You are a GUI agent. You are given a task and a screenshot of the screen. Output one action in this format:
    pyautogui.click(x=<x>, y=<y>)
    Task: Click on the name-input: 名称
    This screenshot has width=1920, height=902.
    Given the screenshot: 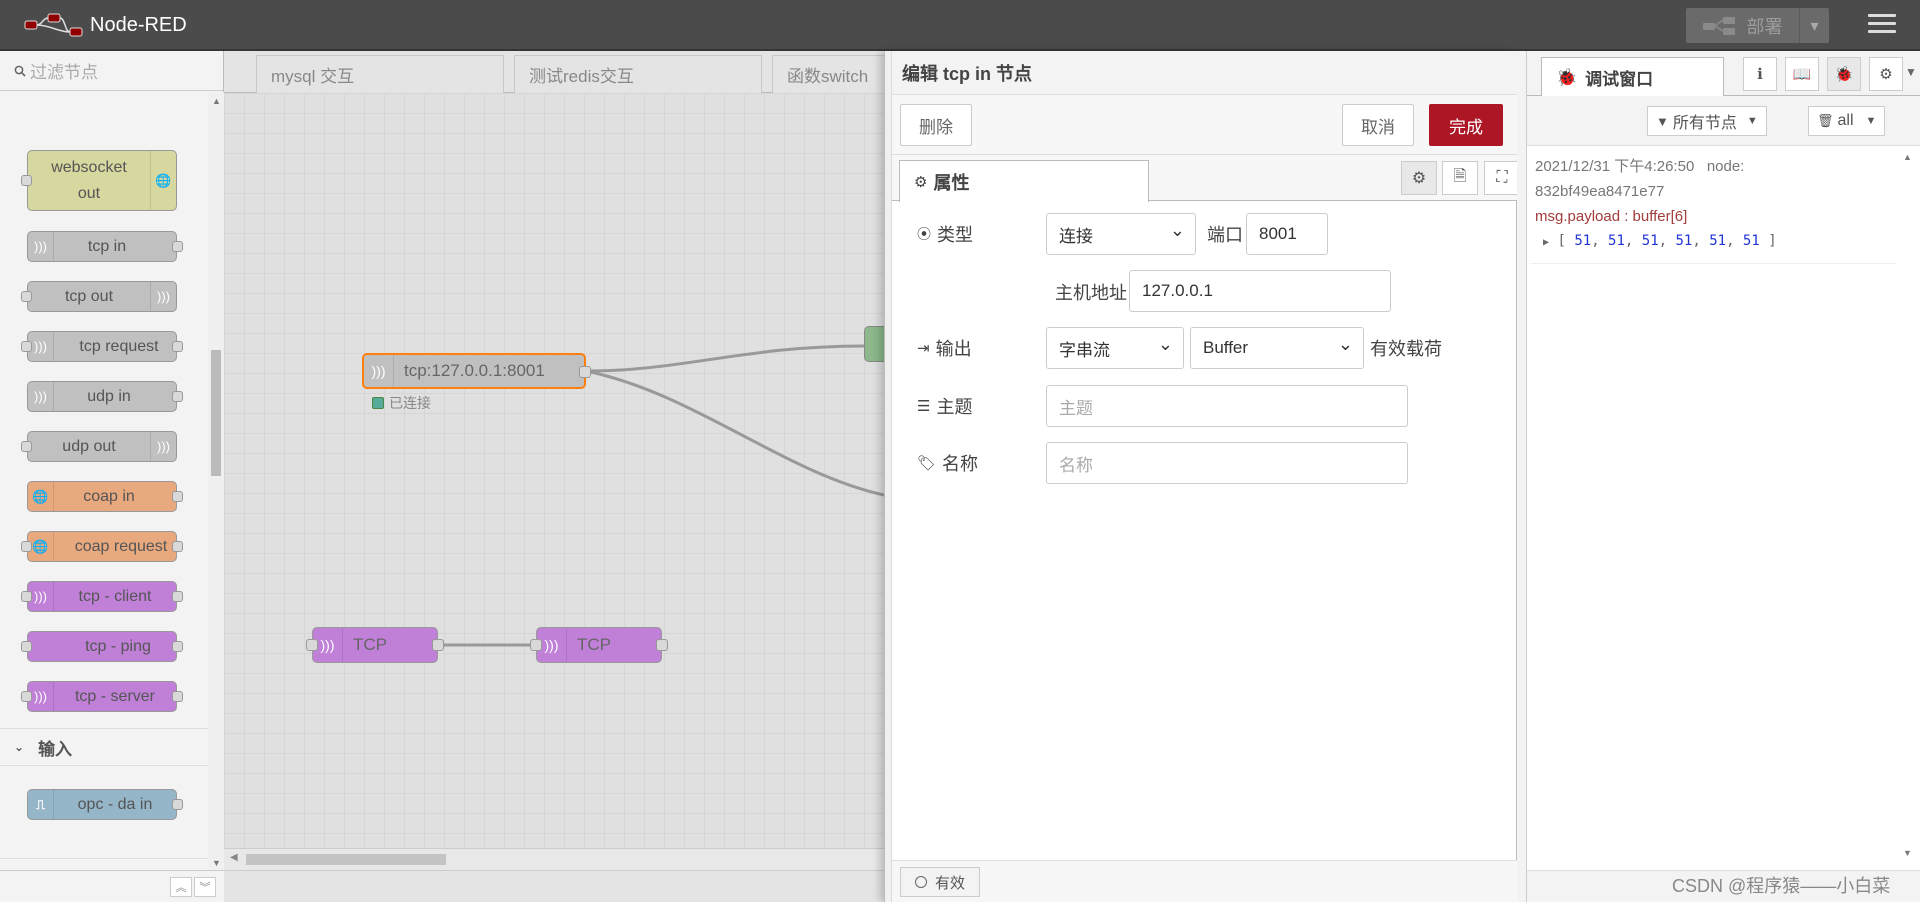 What is the action you would take?
    pyautogui.click(x=1227, y=463)
    